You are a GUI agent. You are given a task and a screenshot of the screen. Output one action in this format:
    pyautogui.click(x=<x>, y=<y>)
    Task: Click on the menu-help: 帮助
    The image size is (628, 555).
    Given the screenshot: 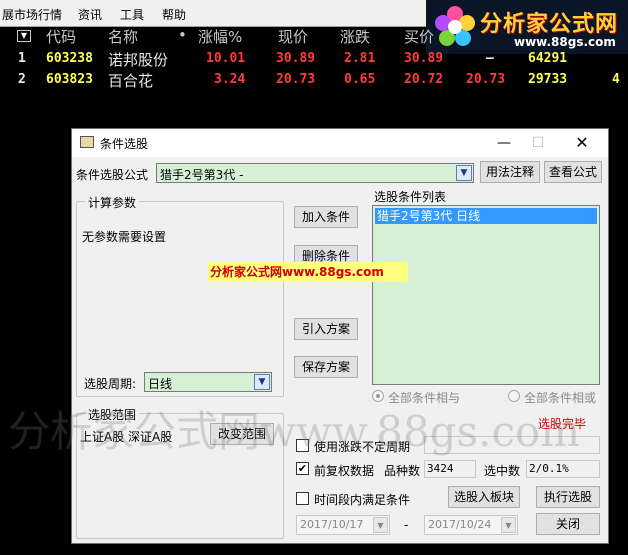 What is the action you would take?
    pyautogui.click(x=174, y=14)
    